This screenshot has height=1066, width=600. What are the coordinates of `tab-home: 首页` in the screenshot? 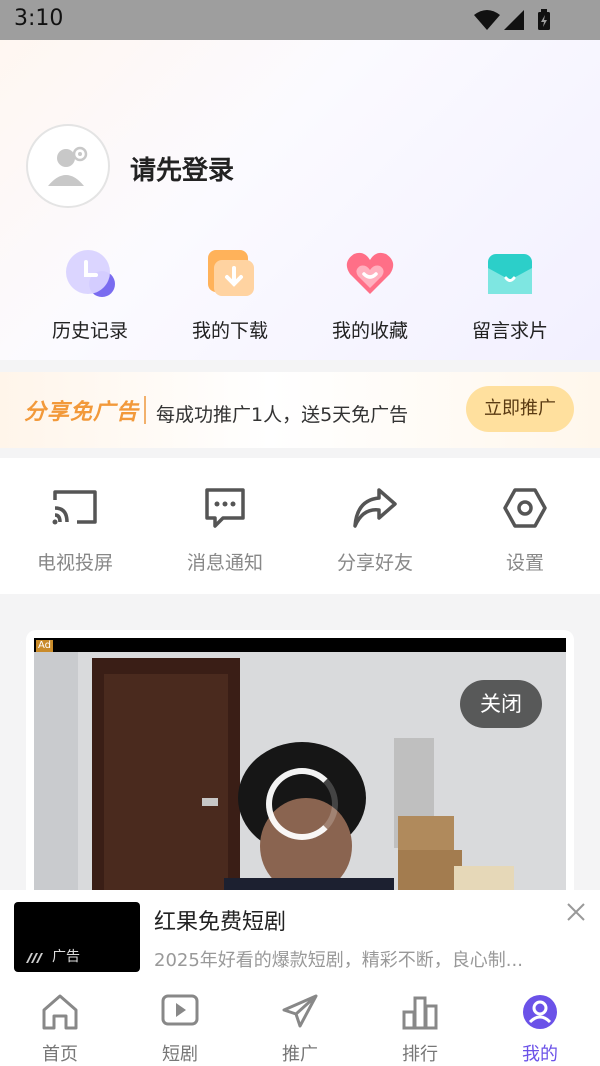 It's located at (60, 1029).